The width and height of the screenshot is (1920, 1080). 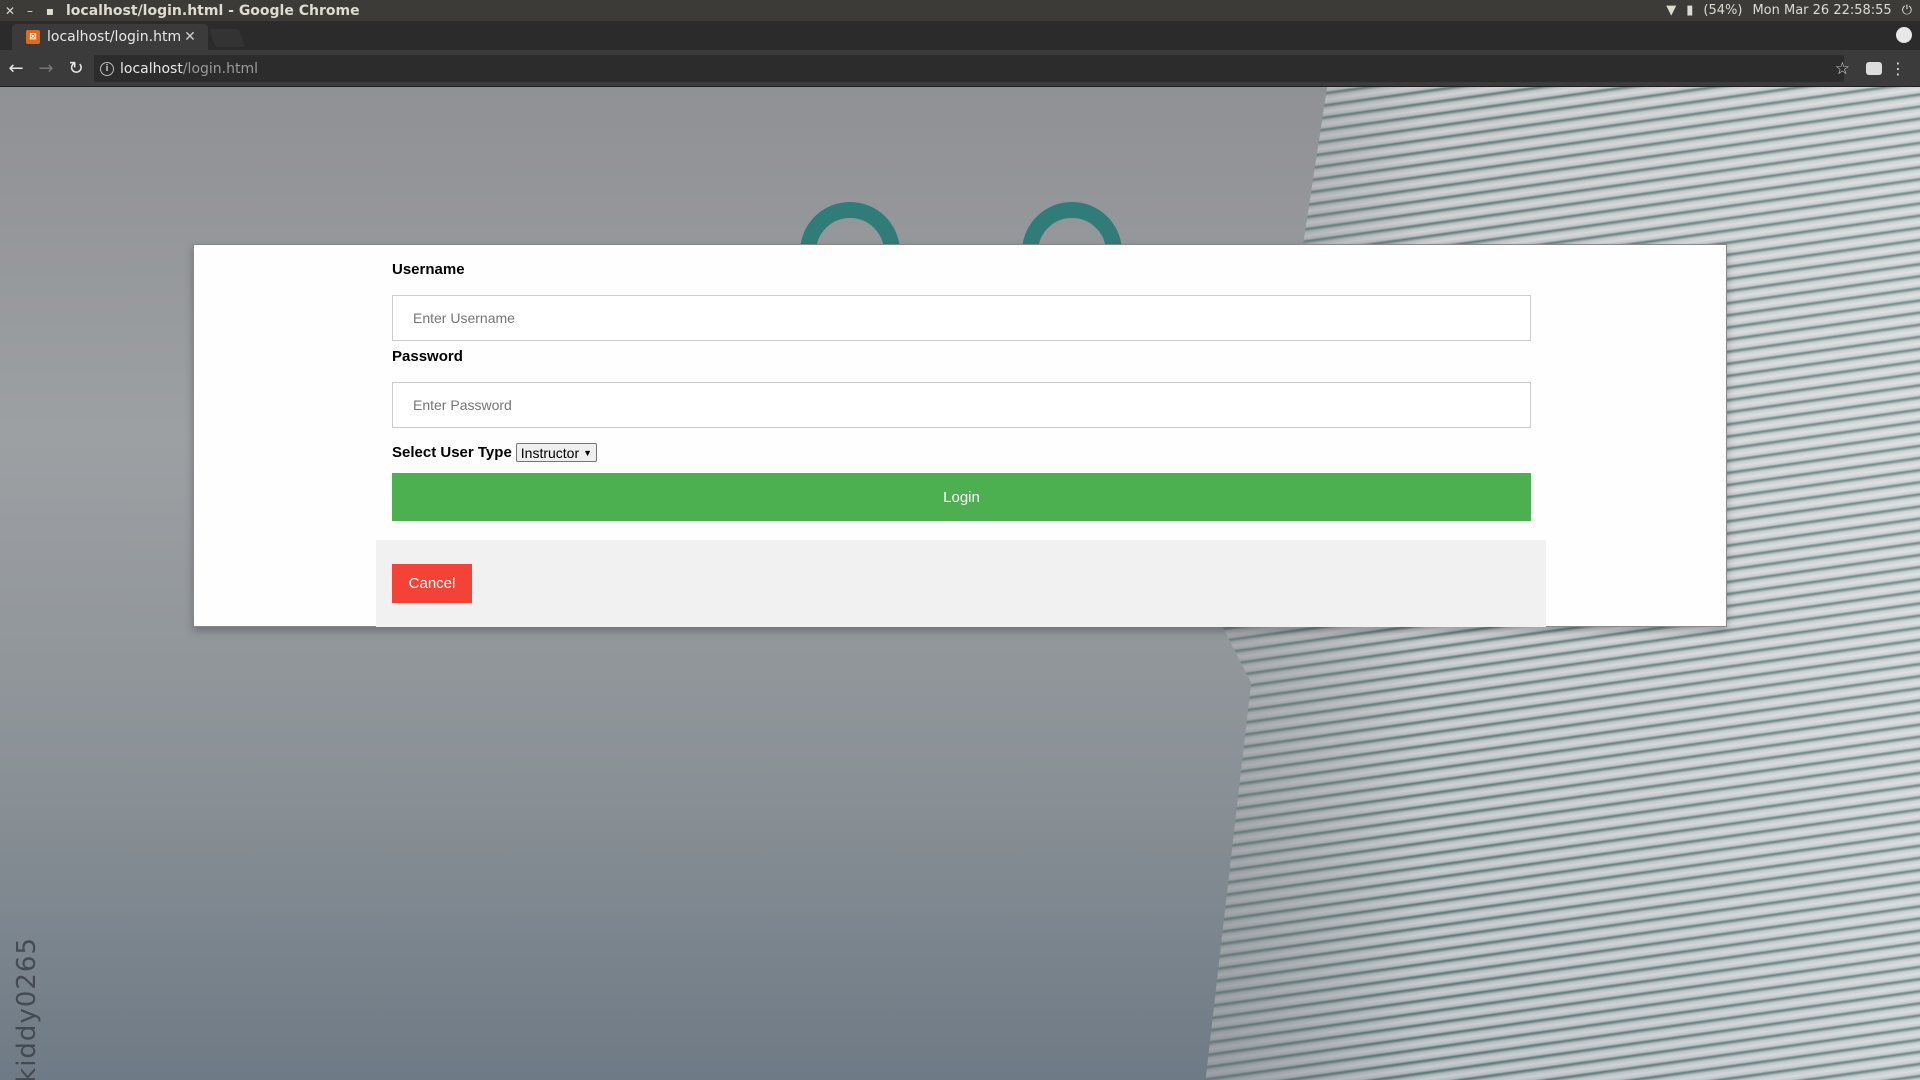 What do you see at coordinates (432, 583) in the screenshot?
I see `cancel-button: Cancel` at bounding box center [432, 583].